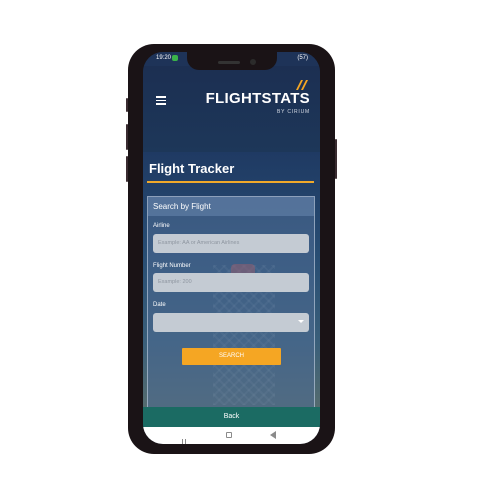  Describe the element at coordinates (301, 321) in the screenshot. I see `dropdown-arrow-icon` at that location.